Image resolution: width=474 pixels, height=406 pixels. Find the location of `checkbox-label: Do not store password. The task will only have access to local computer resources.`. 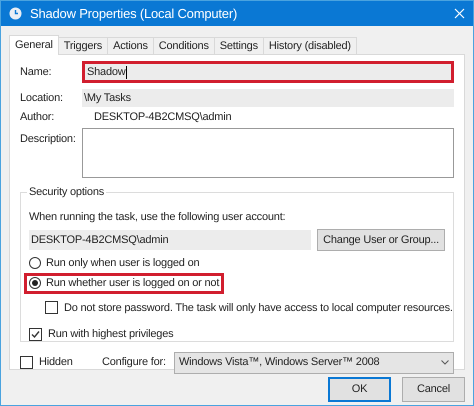

checkbox-label: Do not store password. The task will only have access to local computer resources. is located at coordinates (258, 308).